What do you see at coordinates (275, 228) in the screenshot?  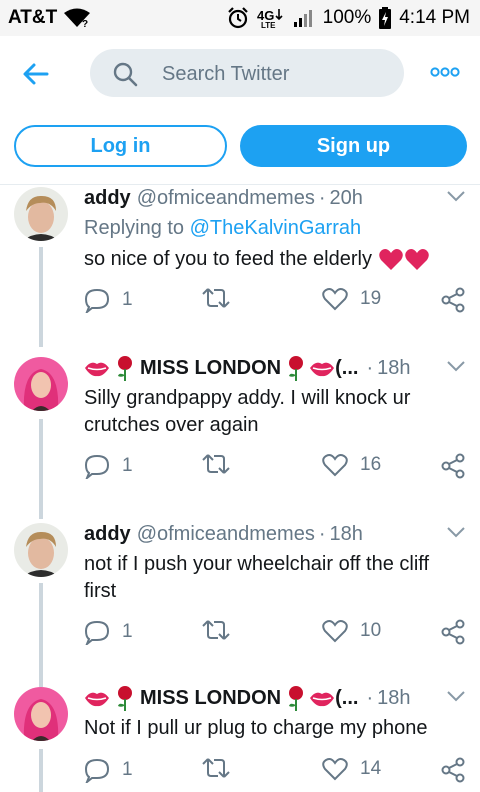 I see `replying-to-link: @TheKalvinGarrah` at bounding box center [275, 228].